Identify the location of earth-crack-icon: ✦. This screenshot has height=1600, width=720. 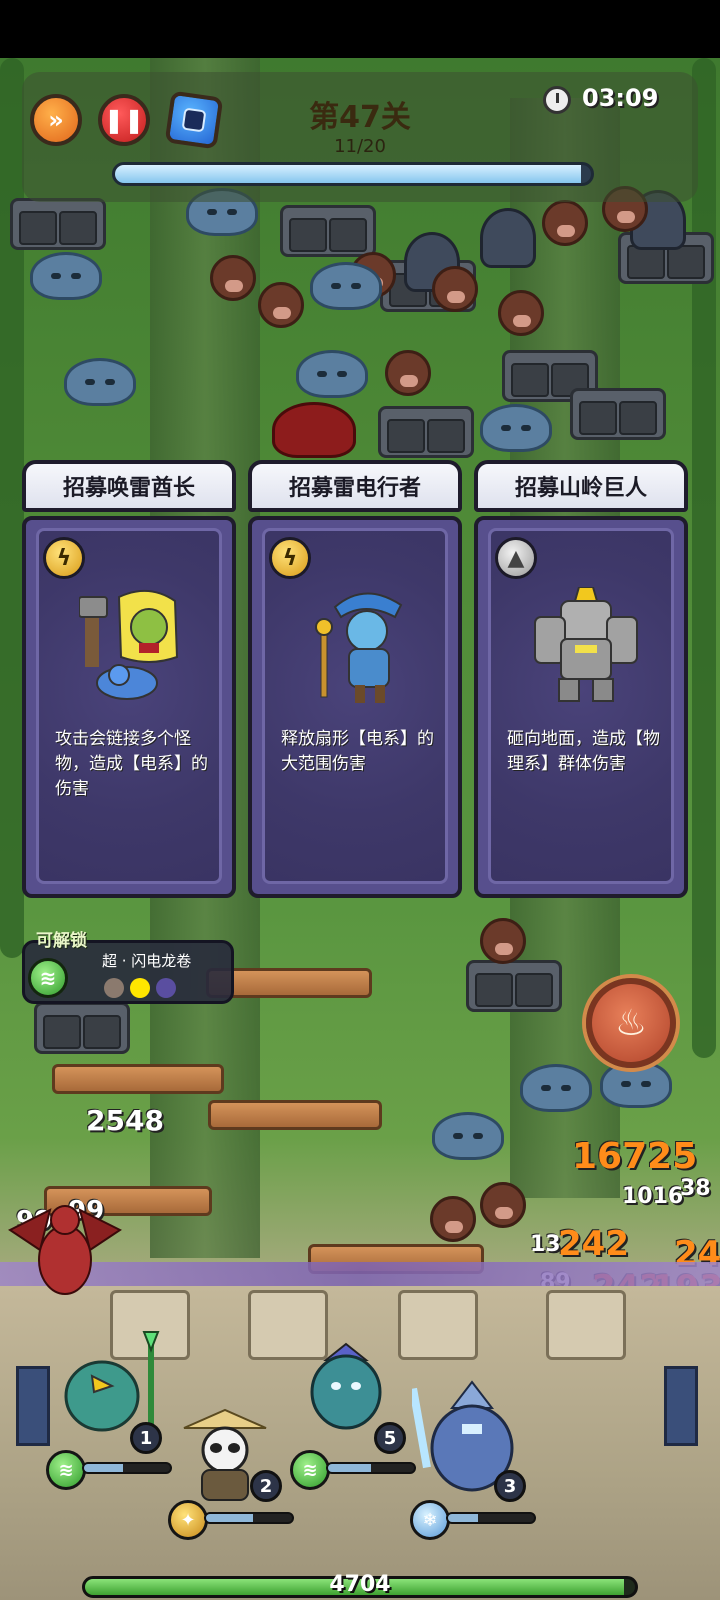
(188, 1520).